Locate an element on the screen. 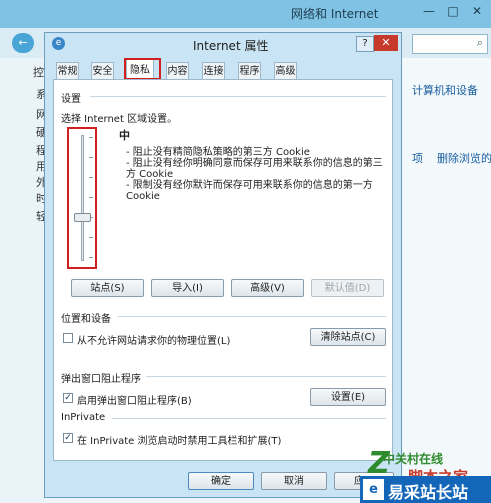  watermark-zol: 中关村在线 is located at coordinates (413, 459).